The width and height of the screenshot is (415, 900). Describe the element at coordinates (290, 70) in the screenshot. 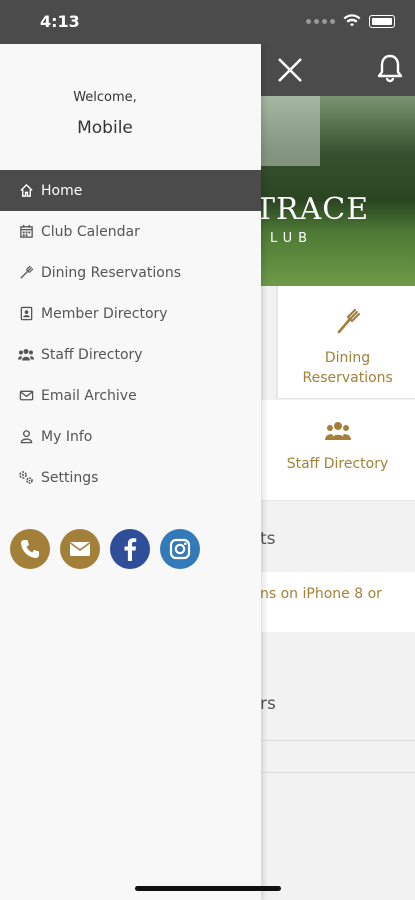

I see `close-icon` at that location.